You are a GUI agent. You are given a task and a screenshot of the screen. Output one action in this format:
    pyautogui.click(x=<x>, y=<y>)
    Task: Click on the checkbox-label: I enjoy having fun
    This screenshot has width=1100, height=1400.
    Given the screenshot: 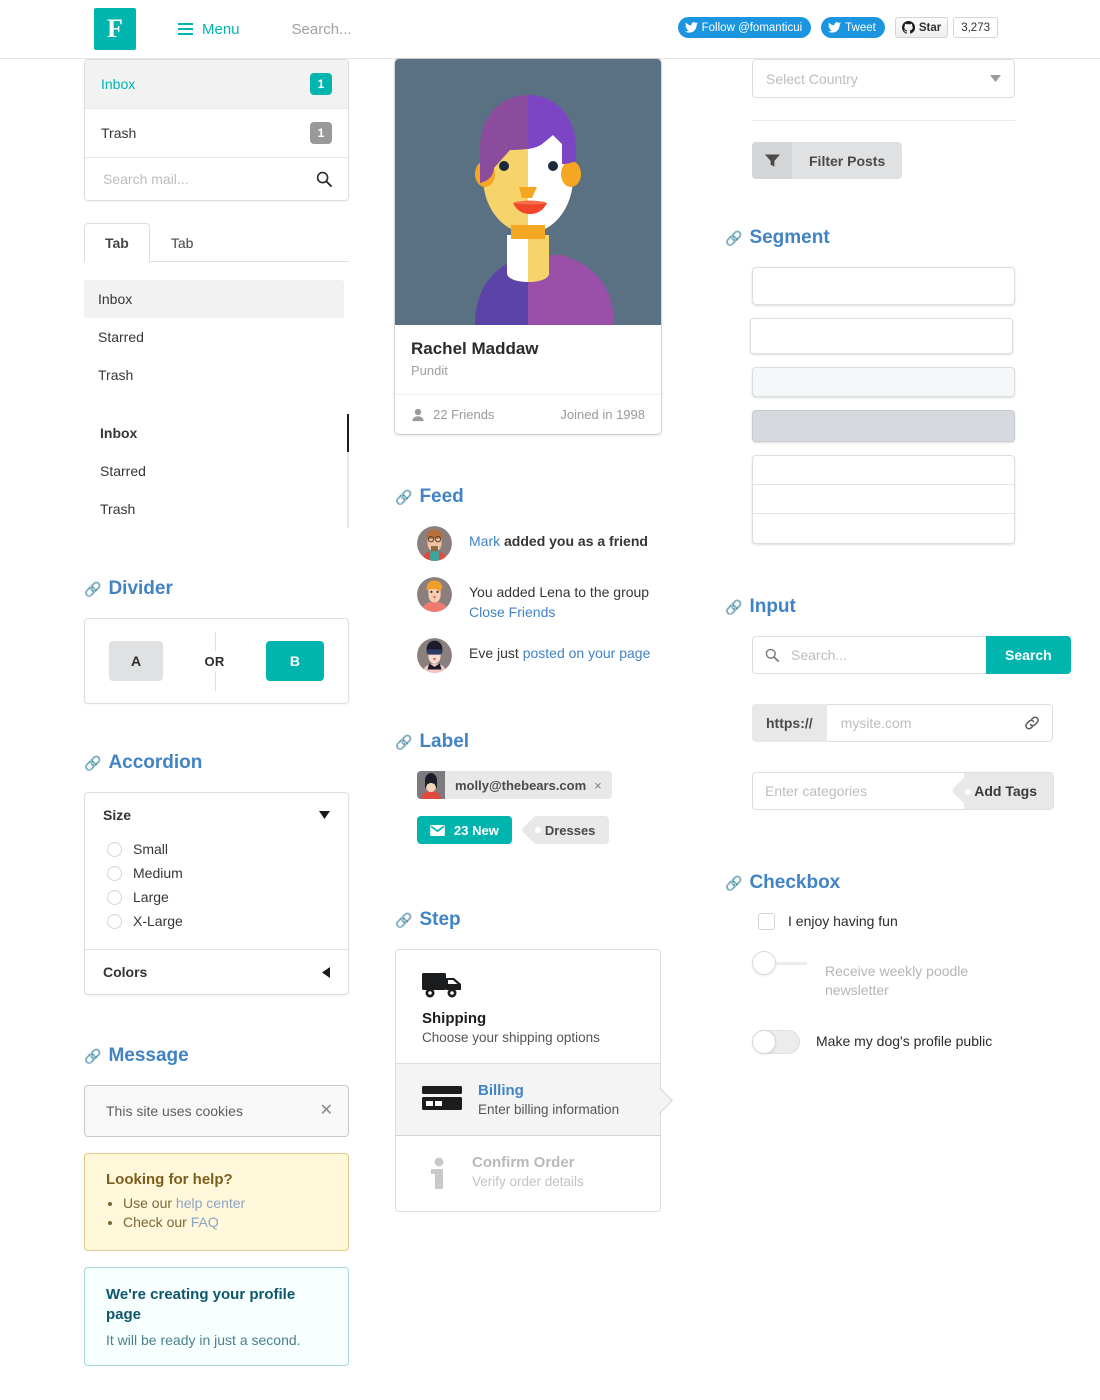 What is the action you would take?
    pyautogui.click(x=843, y=921)
    